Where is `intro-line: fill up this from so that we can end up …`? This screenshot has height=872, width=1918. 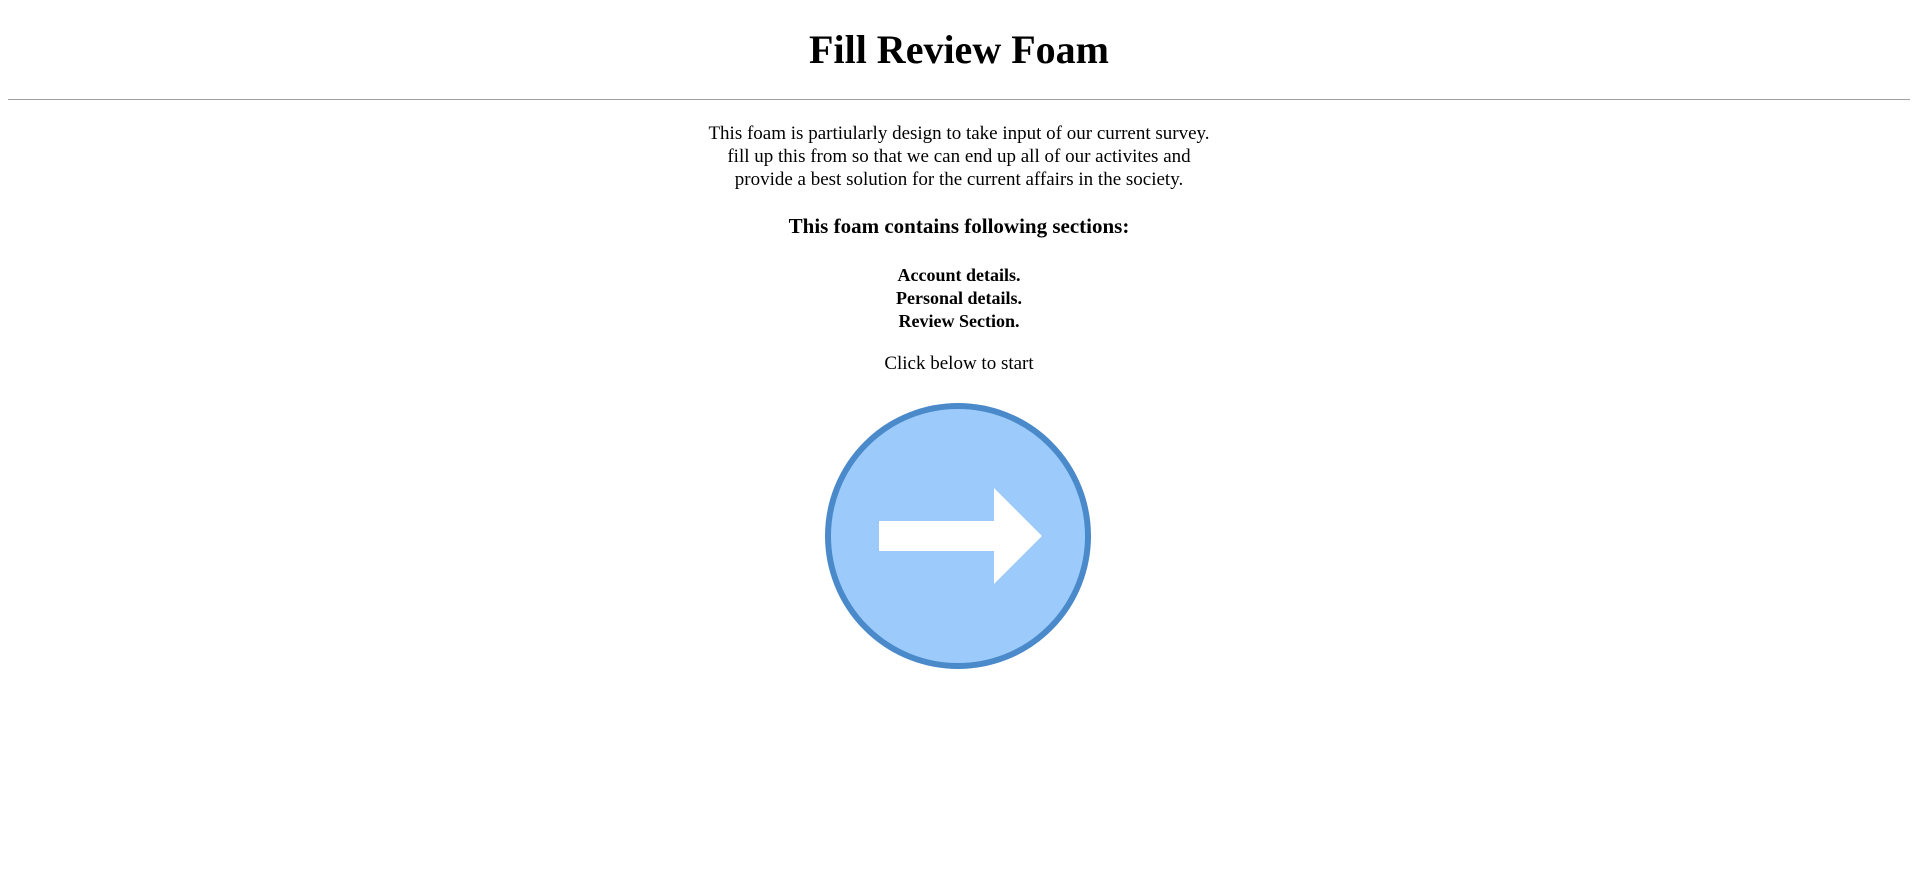 intro-line: fill up this from so that we can end up … is located at coordinates (959, 156).